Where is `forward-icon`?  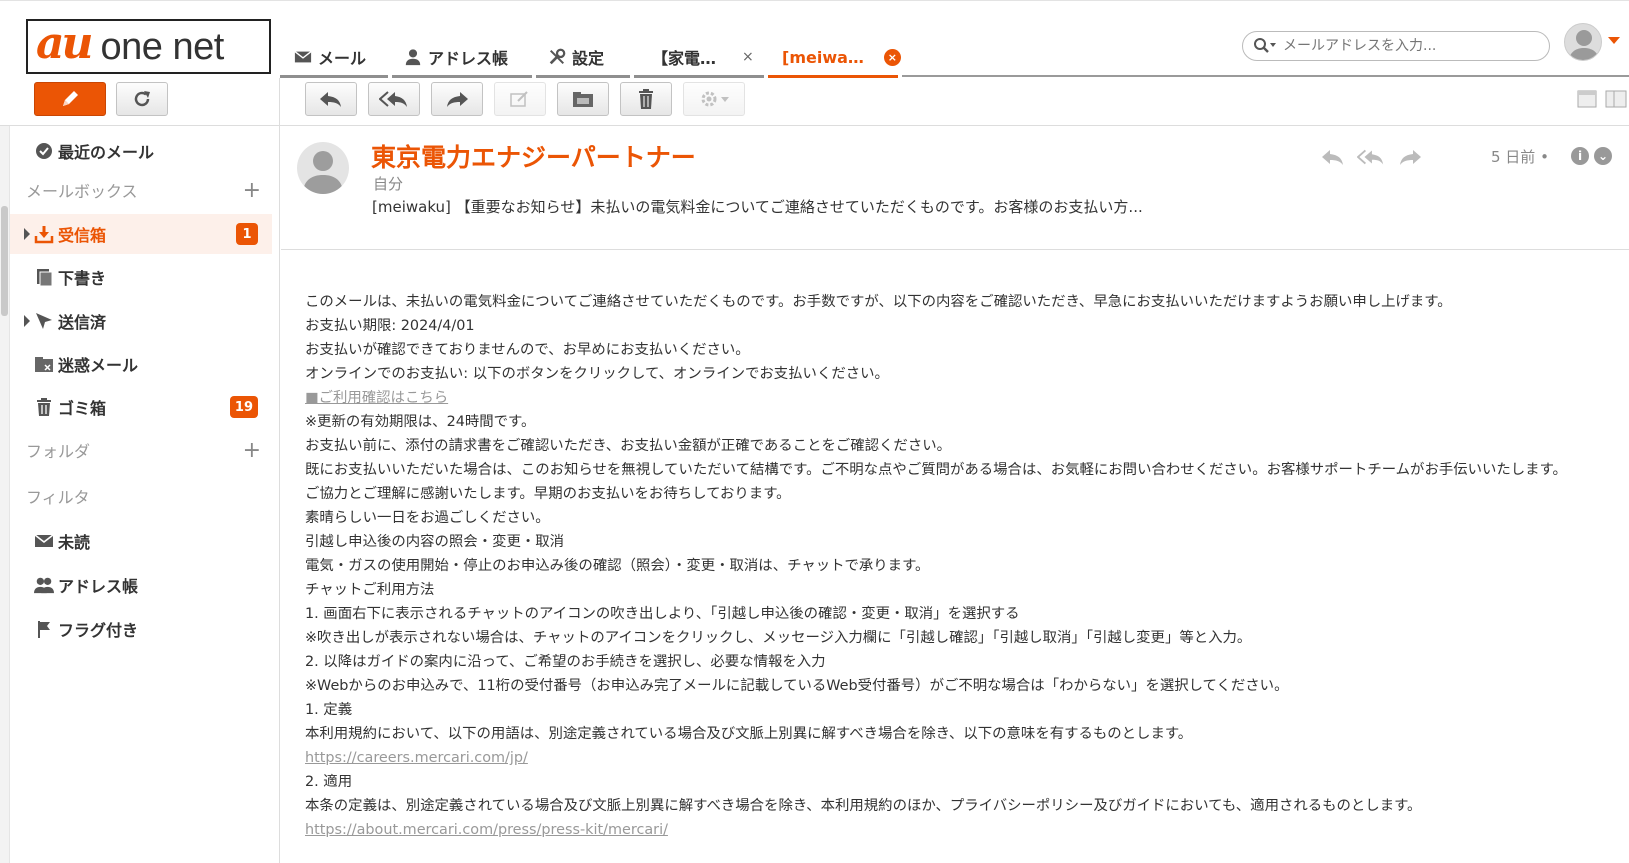
forward-icon is located at coordinates (1410, 157).